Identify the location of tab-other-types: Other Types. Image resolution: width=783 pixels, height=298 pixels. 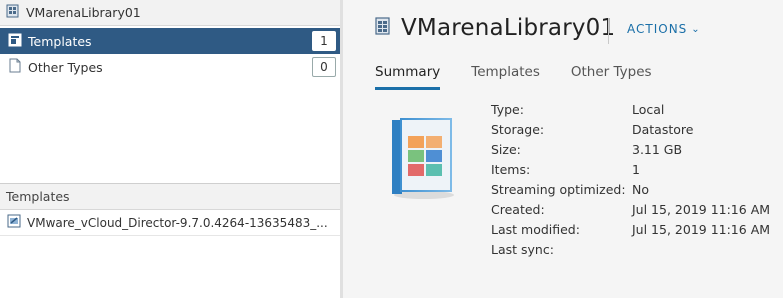
(611, 75).